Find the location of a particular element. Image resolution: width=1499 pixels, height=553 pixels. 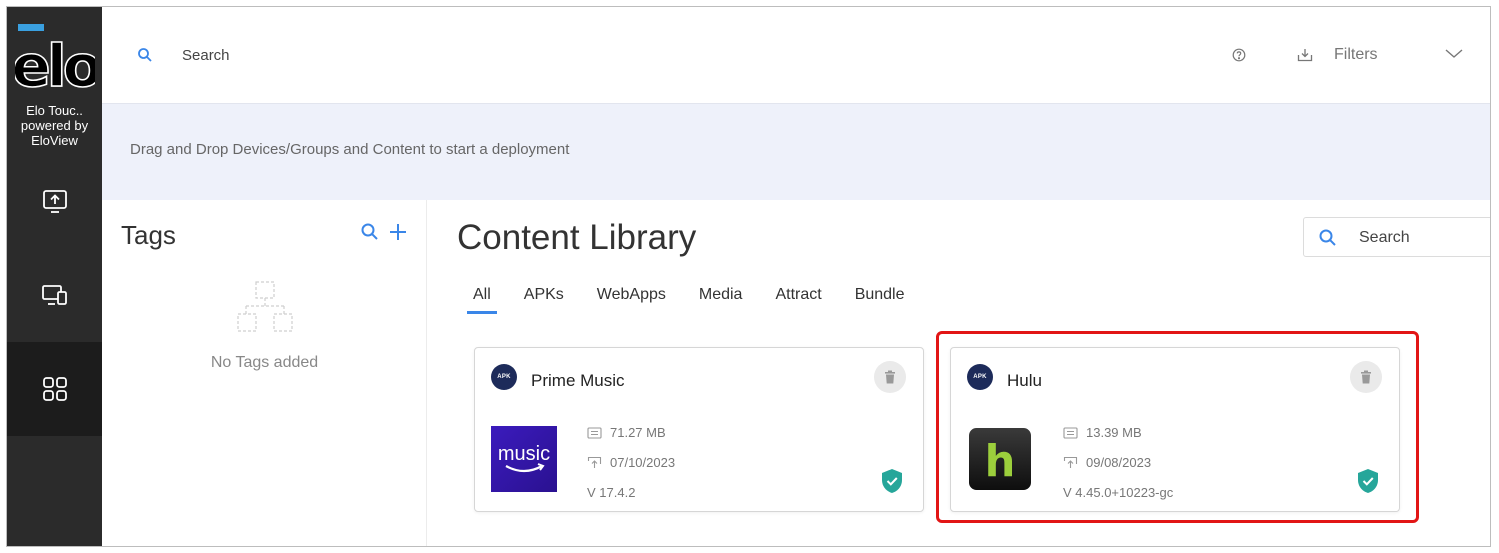

download-icon is located at coordinates (1305, 55).